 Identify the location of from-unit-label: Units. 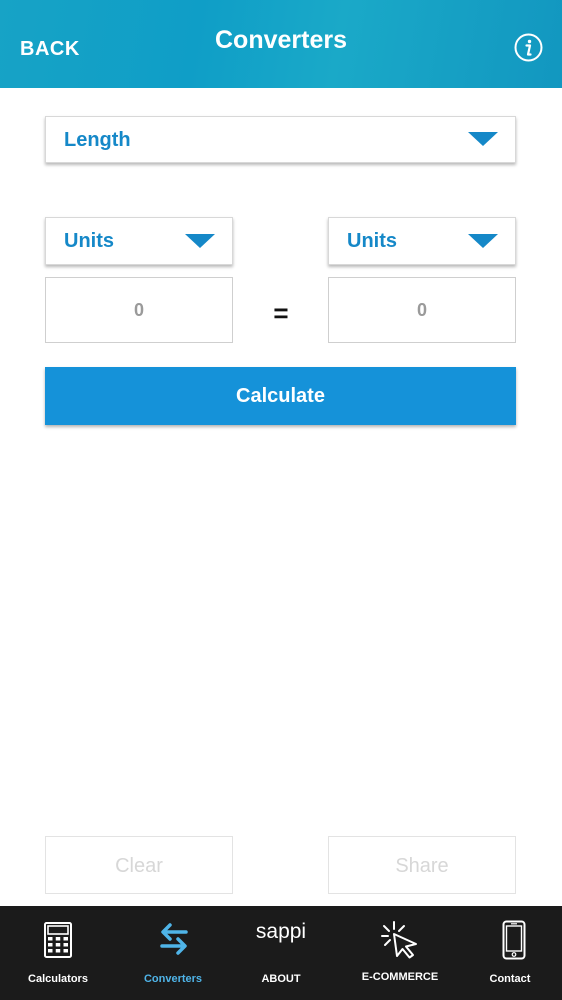
(89, 241).